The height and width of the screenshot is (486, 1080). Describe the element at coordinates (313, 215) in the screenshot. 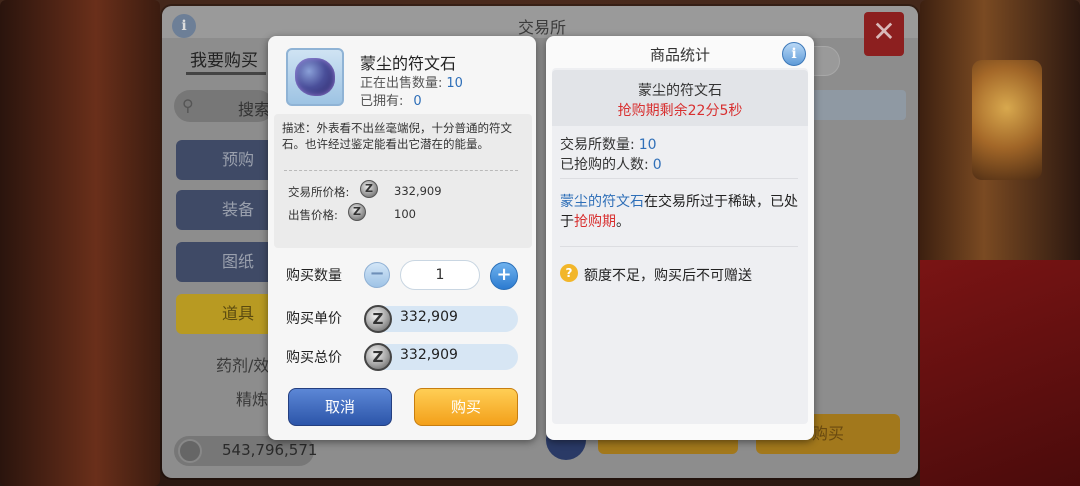

I see `sell-price-label: 出售价格:` at that location.